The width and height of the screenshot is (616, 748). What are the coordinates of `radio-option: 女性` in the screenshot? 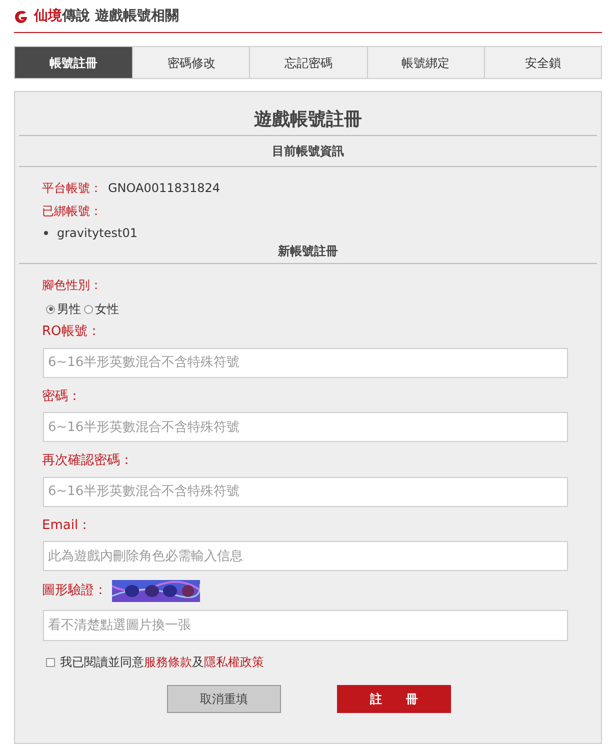 It's located at (101, 309).